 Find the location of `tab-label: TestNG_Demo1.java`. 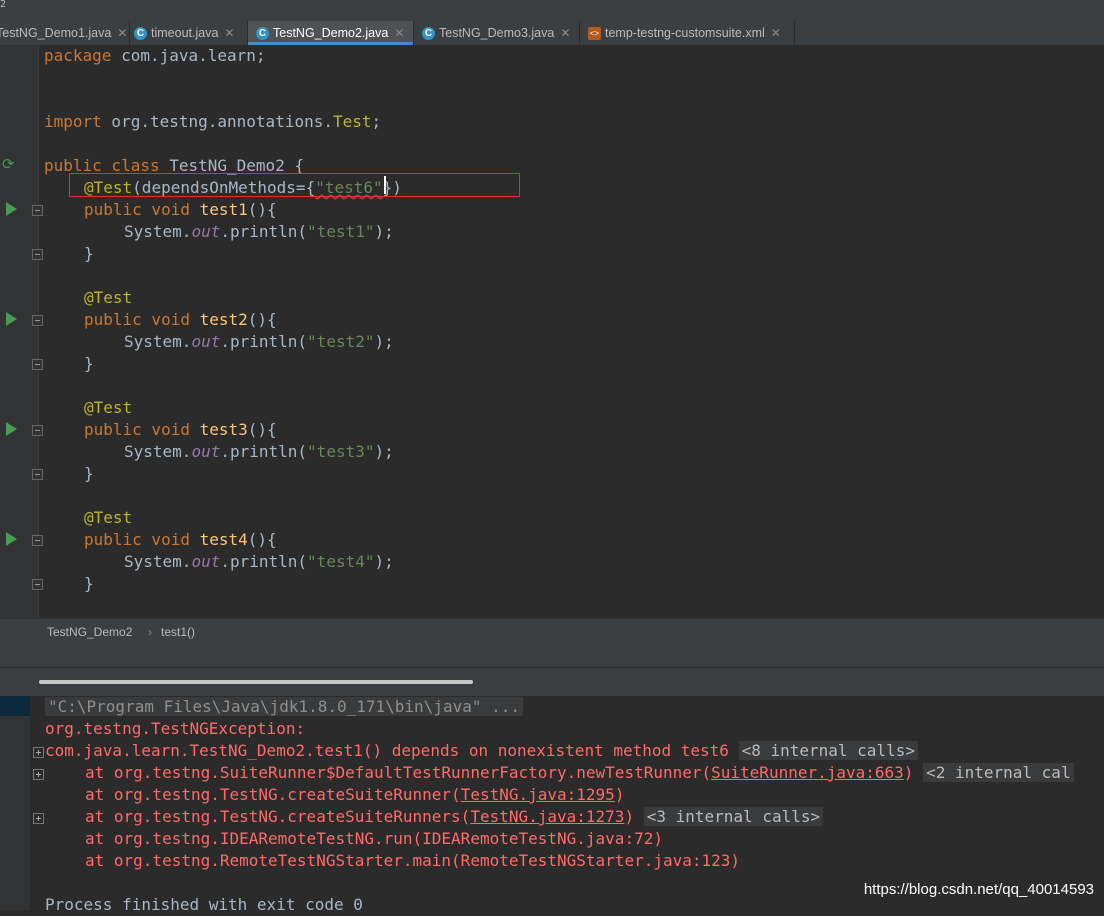

tab-label: TestNG_Demo1.java is located at coordinates (56, 33).